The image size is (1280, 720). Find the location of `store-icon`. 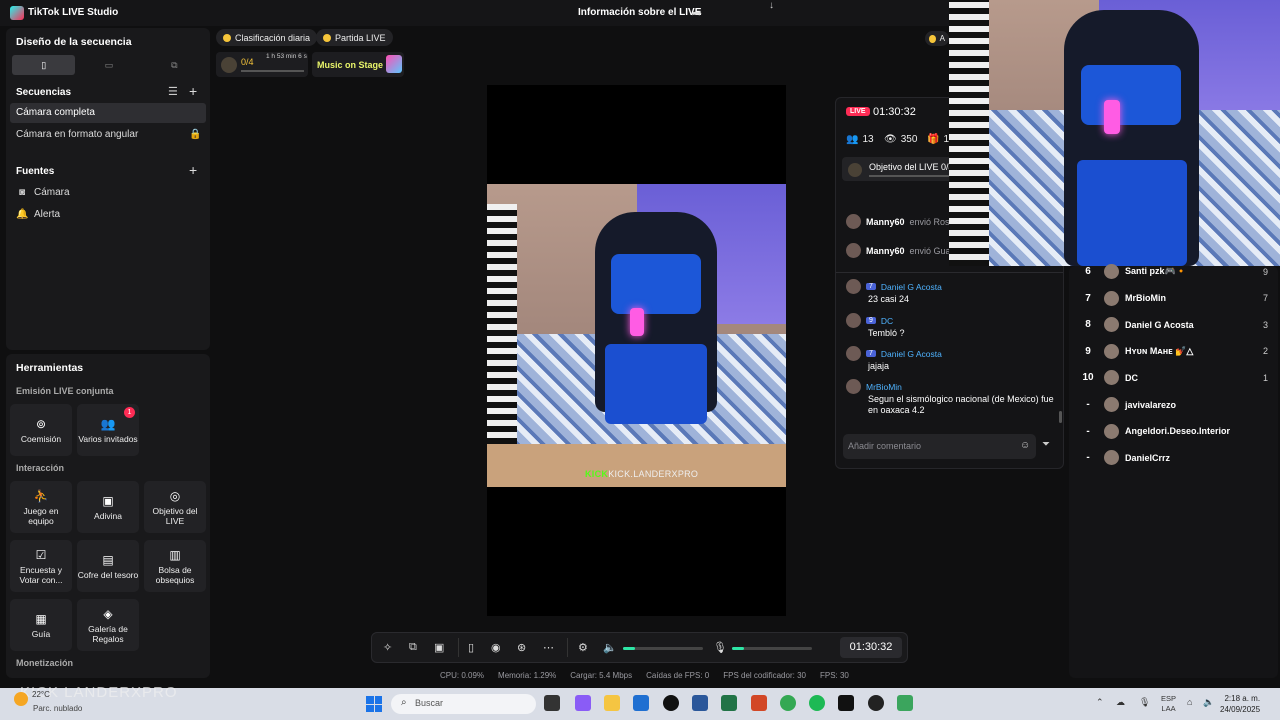

store-icon is located at coordinates (641, 703).